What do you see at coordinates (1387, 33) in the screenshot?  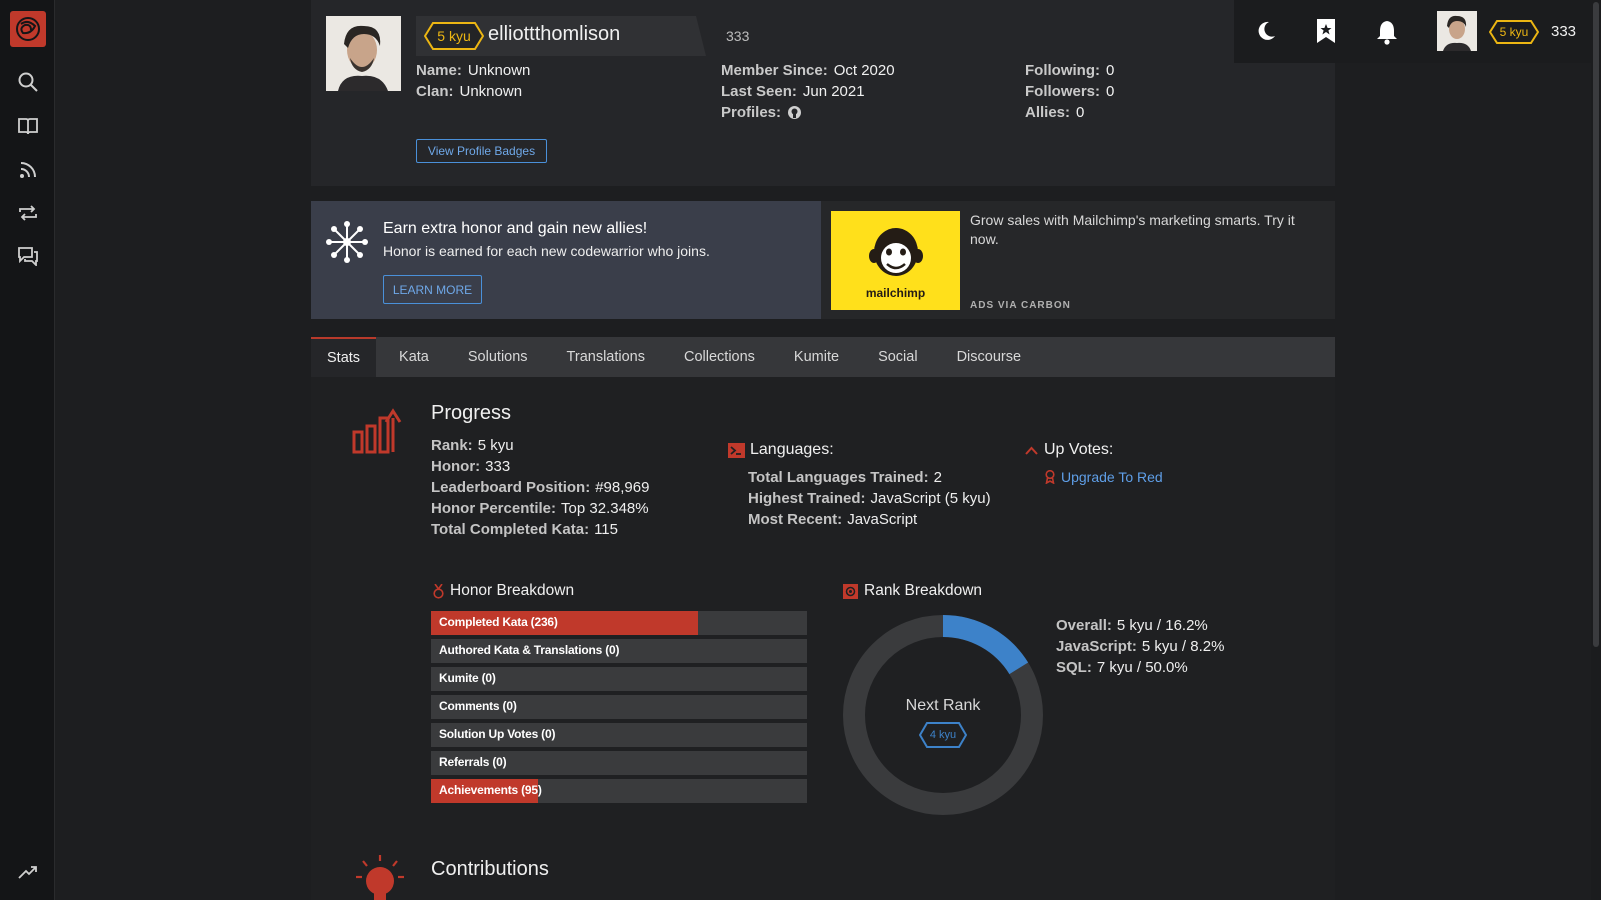 I see `notifications-bell-icon` at bounding box center [1387, 33].